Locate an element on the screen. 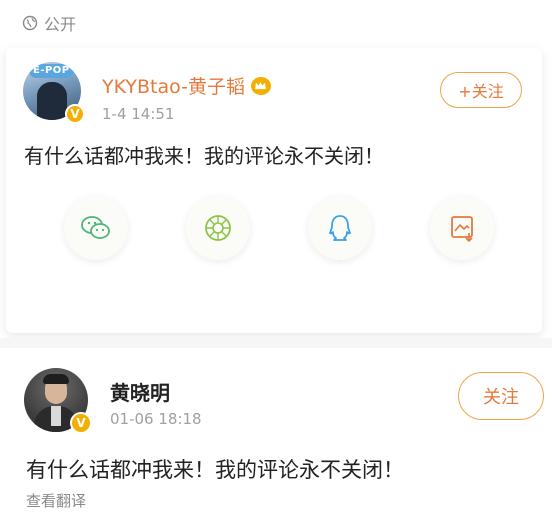 This screenshot has width=552, height=517. moments-icon is located at coordinates (218, 228).